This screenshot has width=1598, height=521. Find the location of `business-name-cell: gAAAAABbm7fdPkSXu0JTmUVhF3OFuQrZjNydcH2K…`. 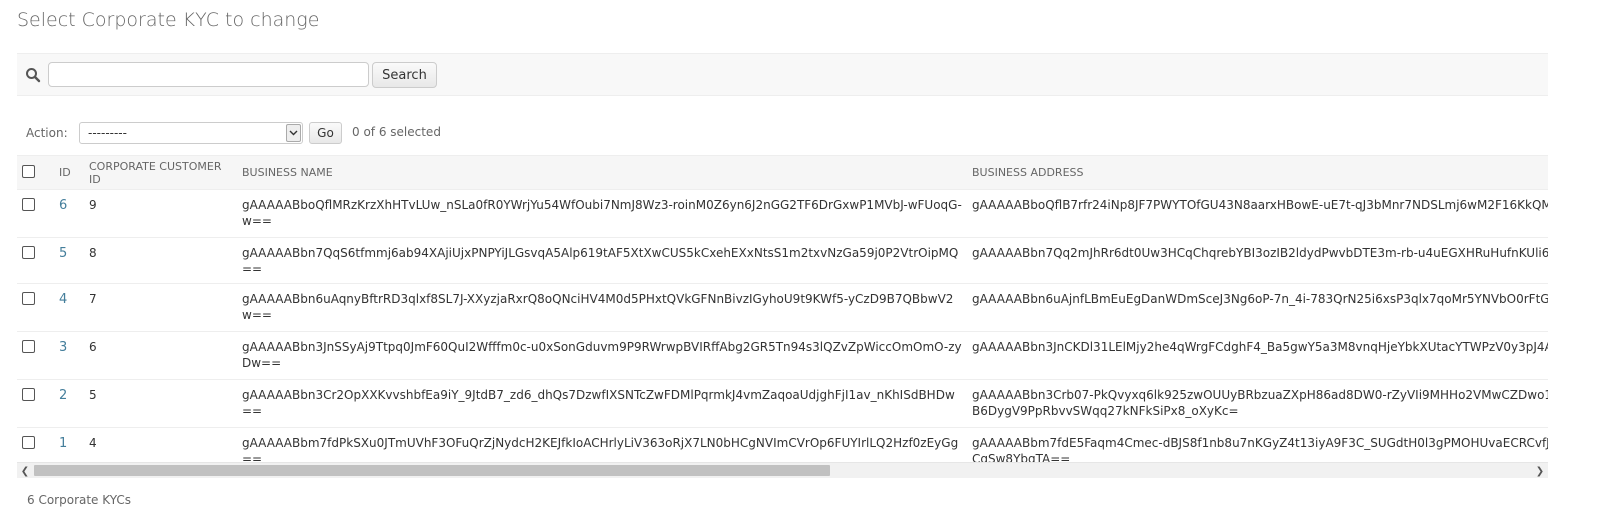

business-name-cell: gAAAAABbm7fdPkSXu0JTmUVhF3OFuQrZjNydcH2K… is located at coordinates (602, 444).